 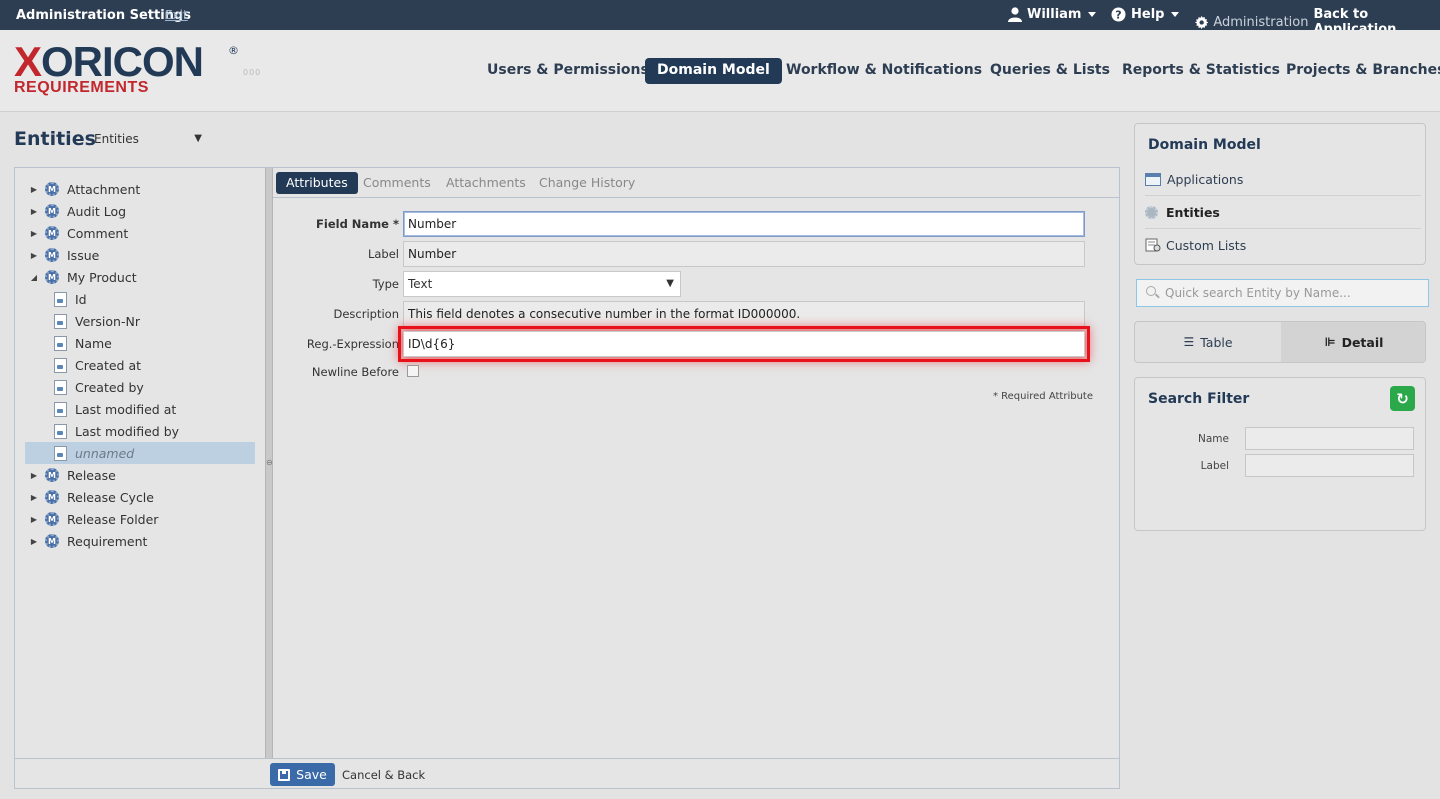 I want to click on refresh-icon: ↻, so click(x=1402, y=398).